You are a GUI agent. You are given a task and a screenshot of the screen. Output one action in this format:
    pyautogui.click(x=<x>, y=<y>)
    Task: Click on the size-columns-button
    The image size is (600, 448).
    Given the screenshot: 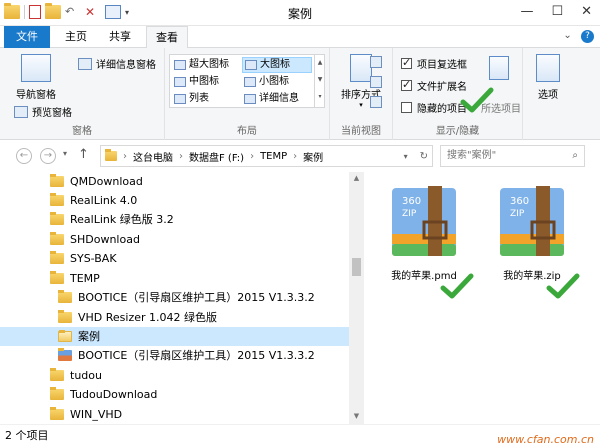 What is the action you would take?
    pyautogui.click(x=376, y=102)
    